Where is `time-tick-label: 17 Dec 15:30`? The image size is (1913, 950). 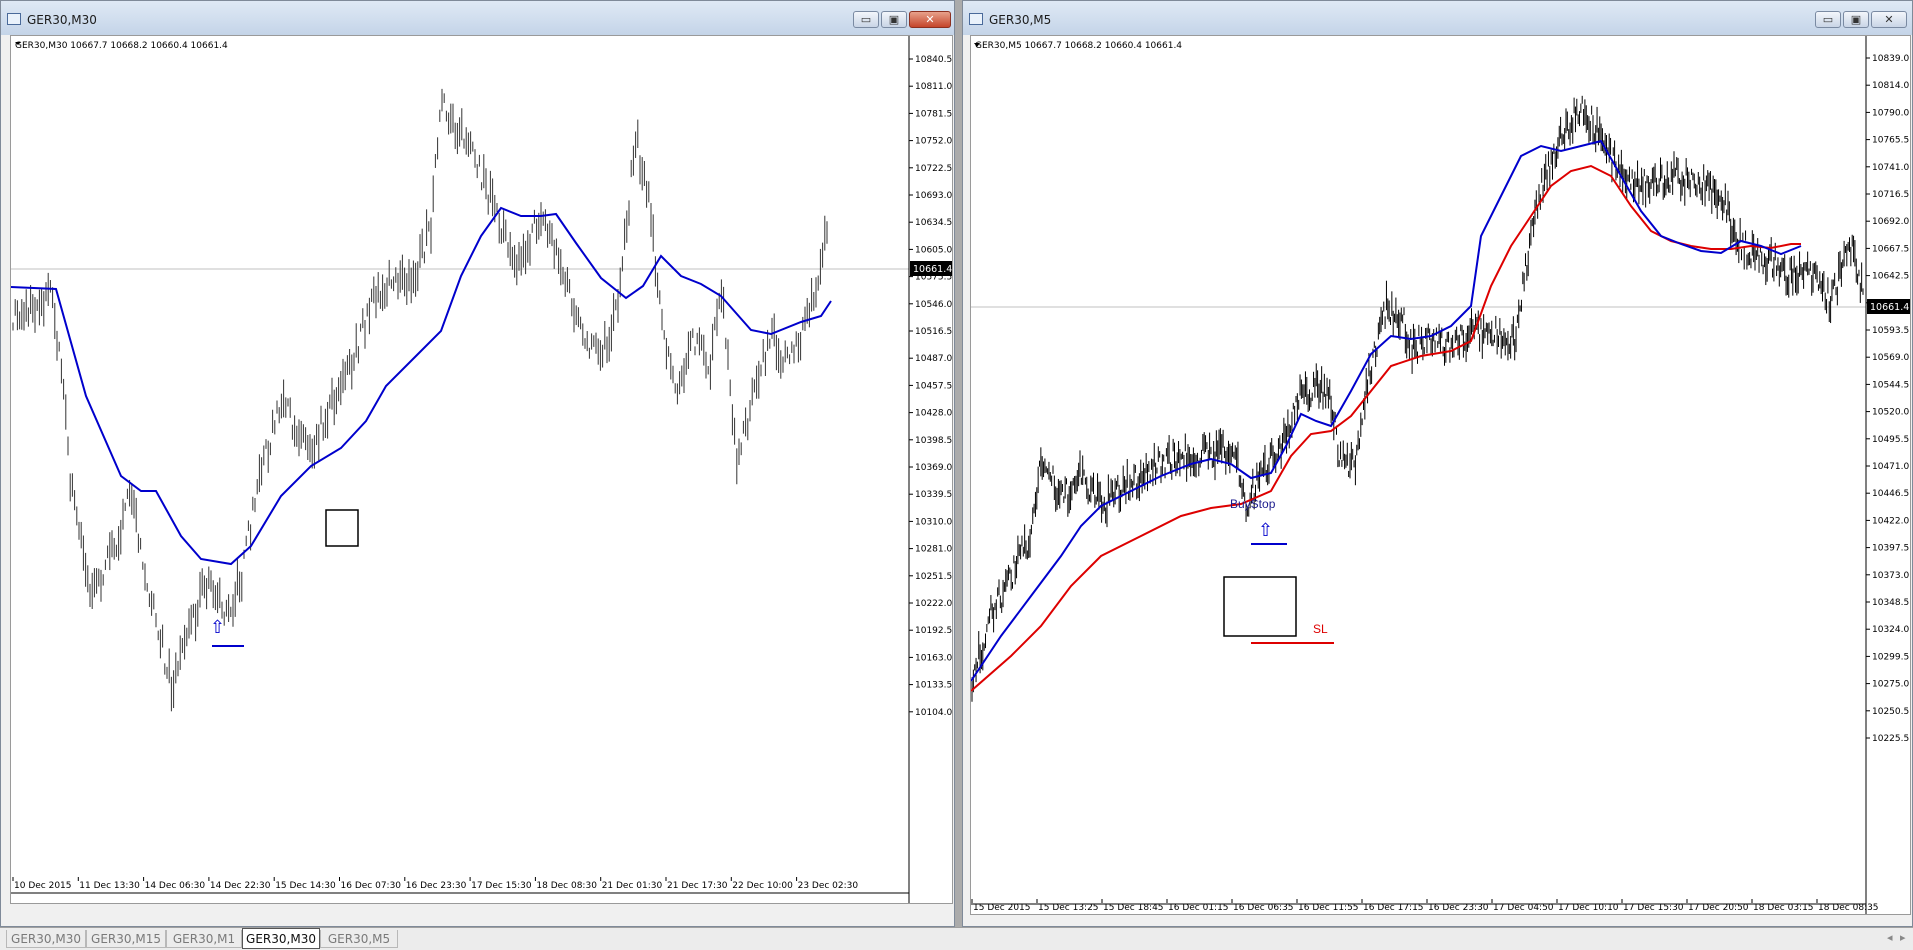 time-tick-label: 17 Dec 15:30 is located at coordinates (1653, 908).